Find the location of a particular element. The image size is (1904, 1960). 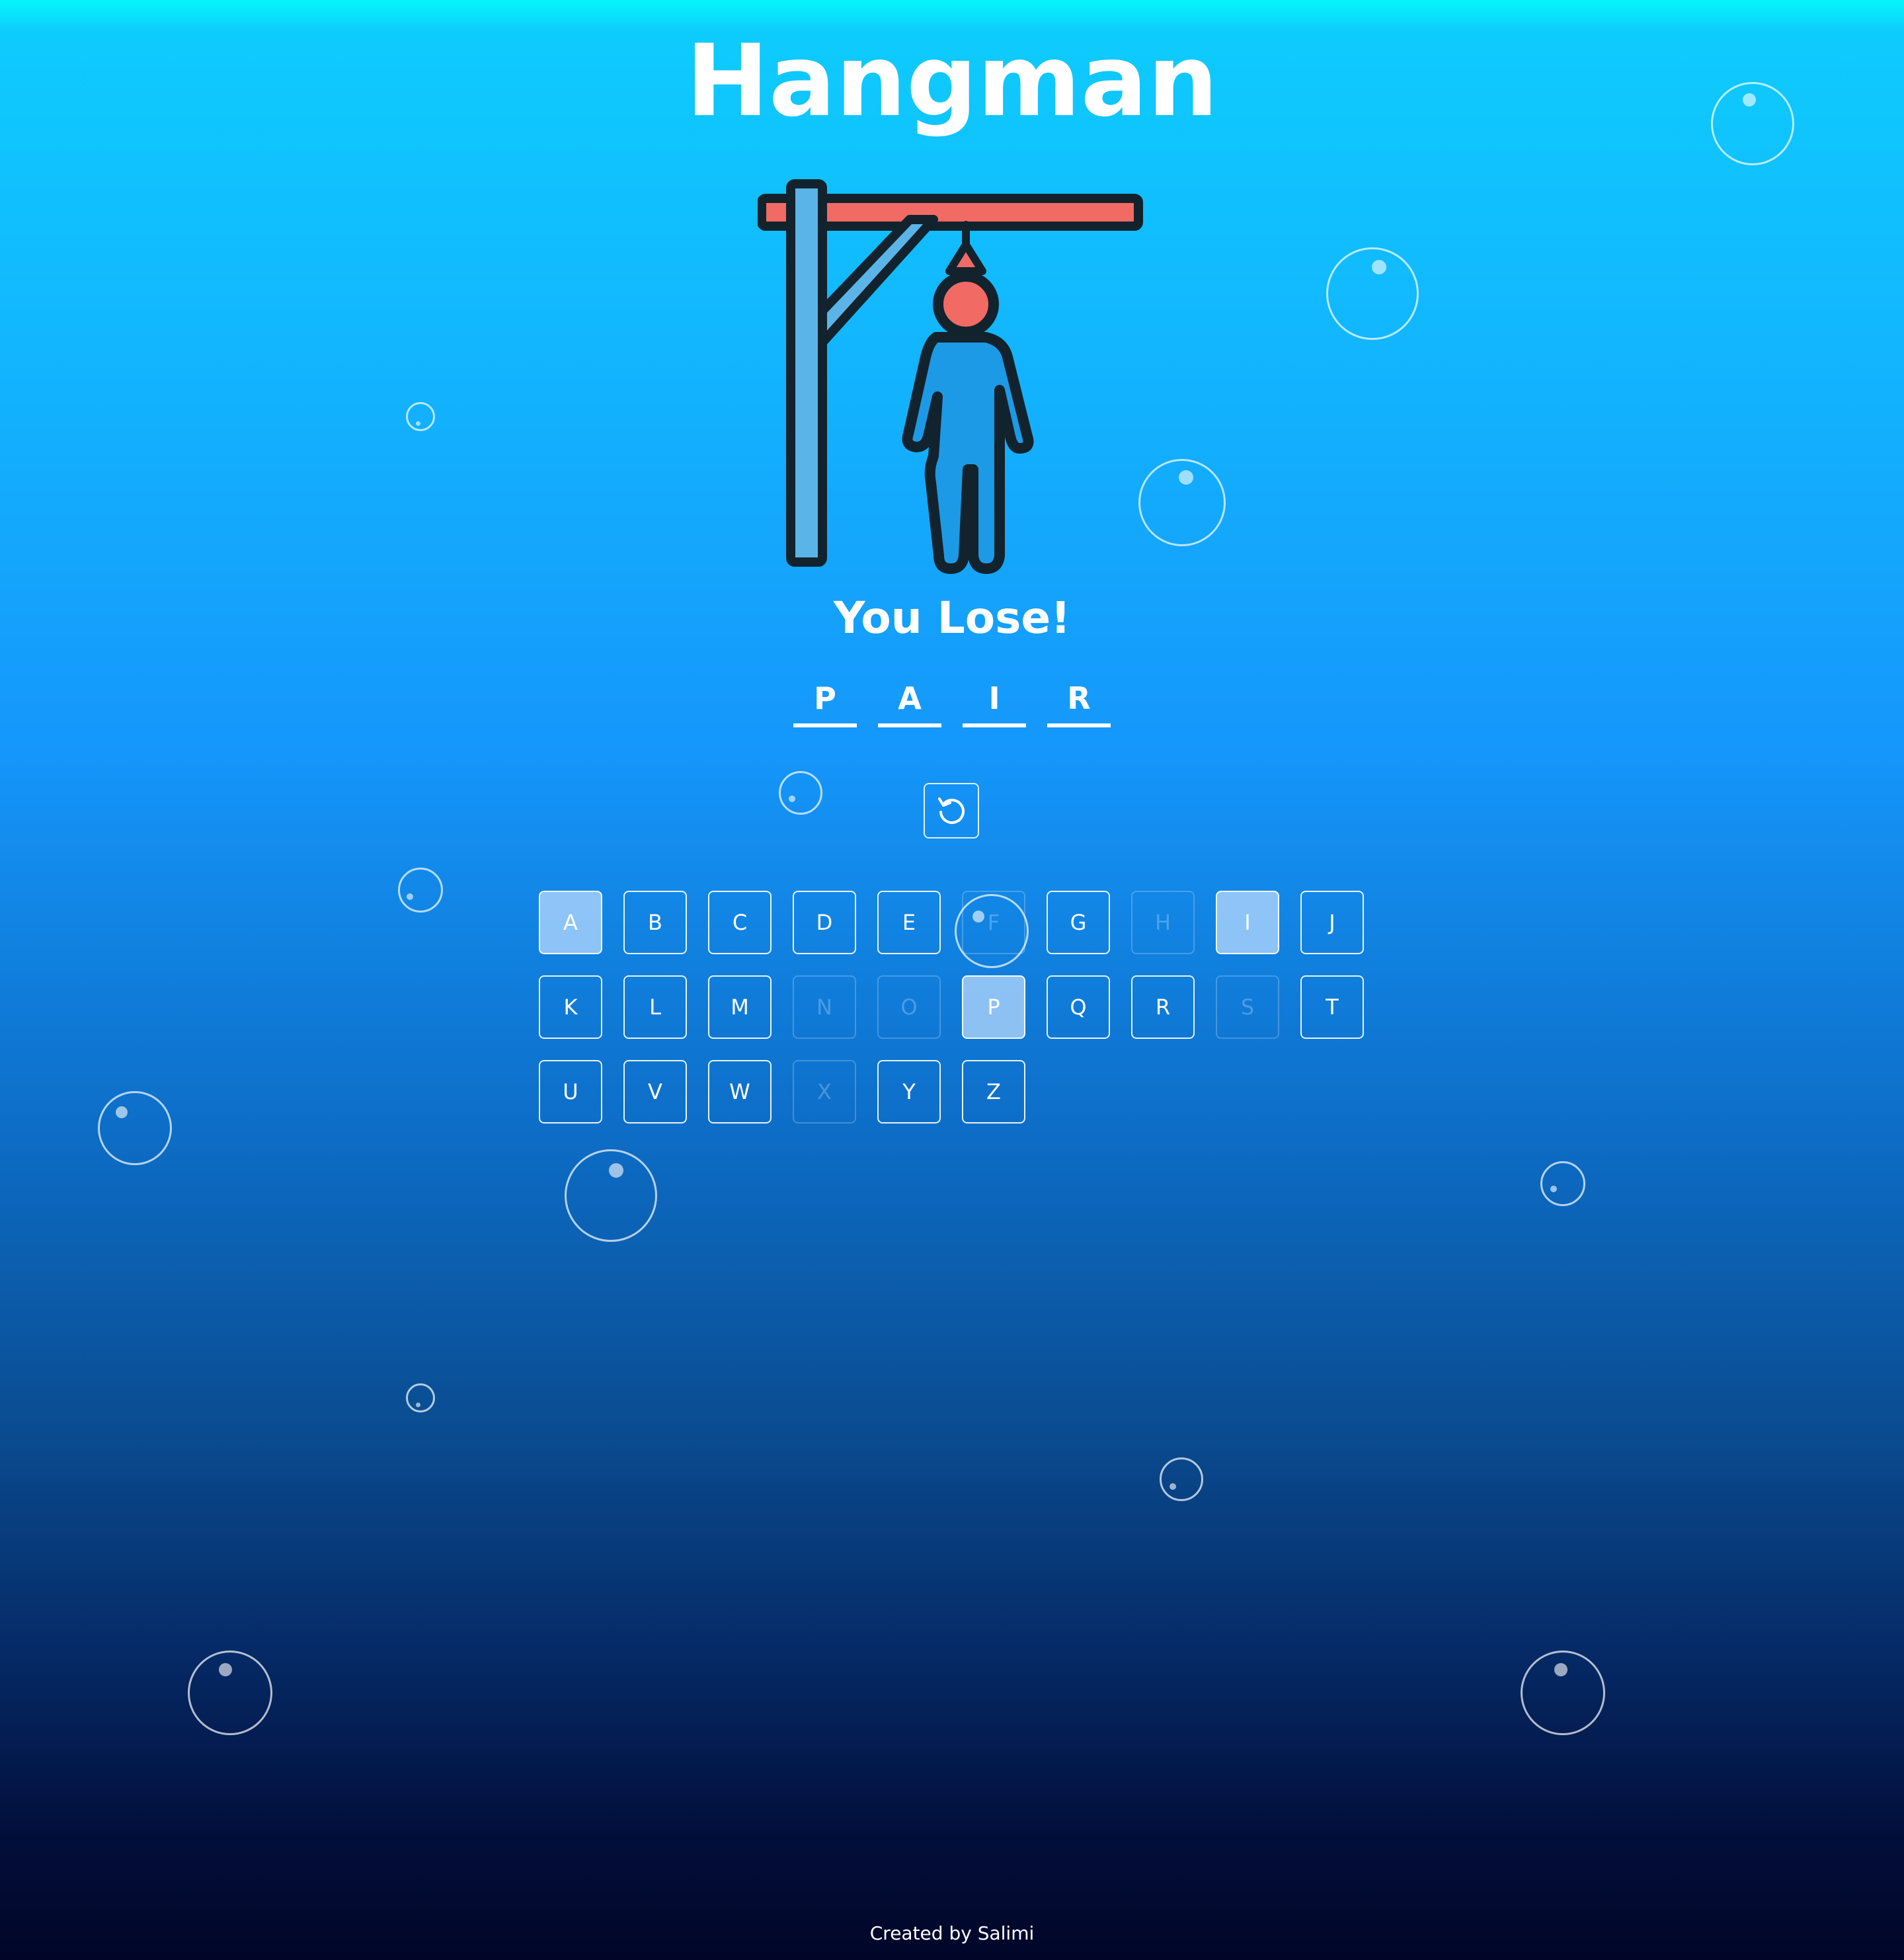

key-b: B is located at coordinates (655, 922).